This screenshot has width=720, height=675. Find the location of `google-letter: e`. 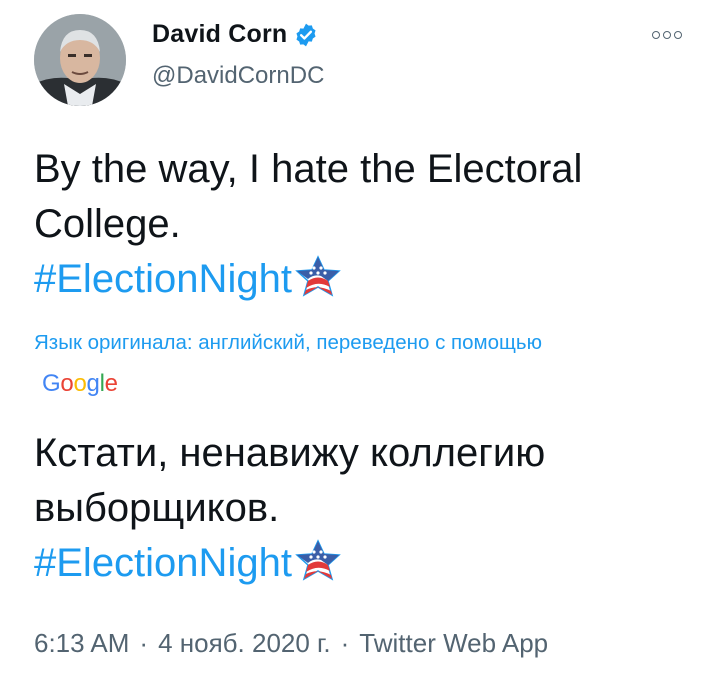

google-letter: e is located at coordinates (111, 383).